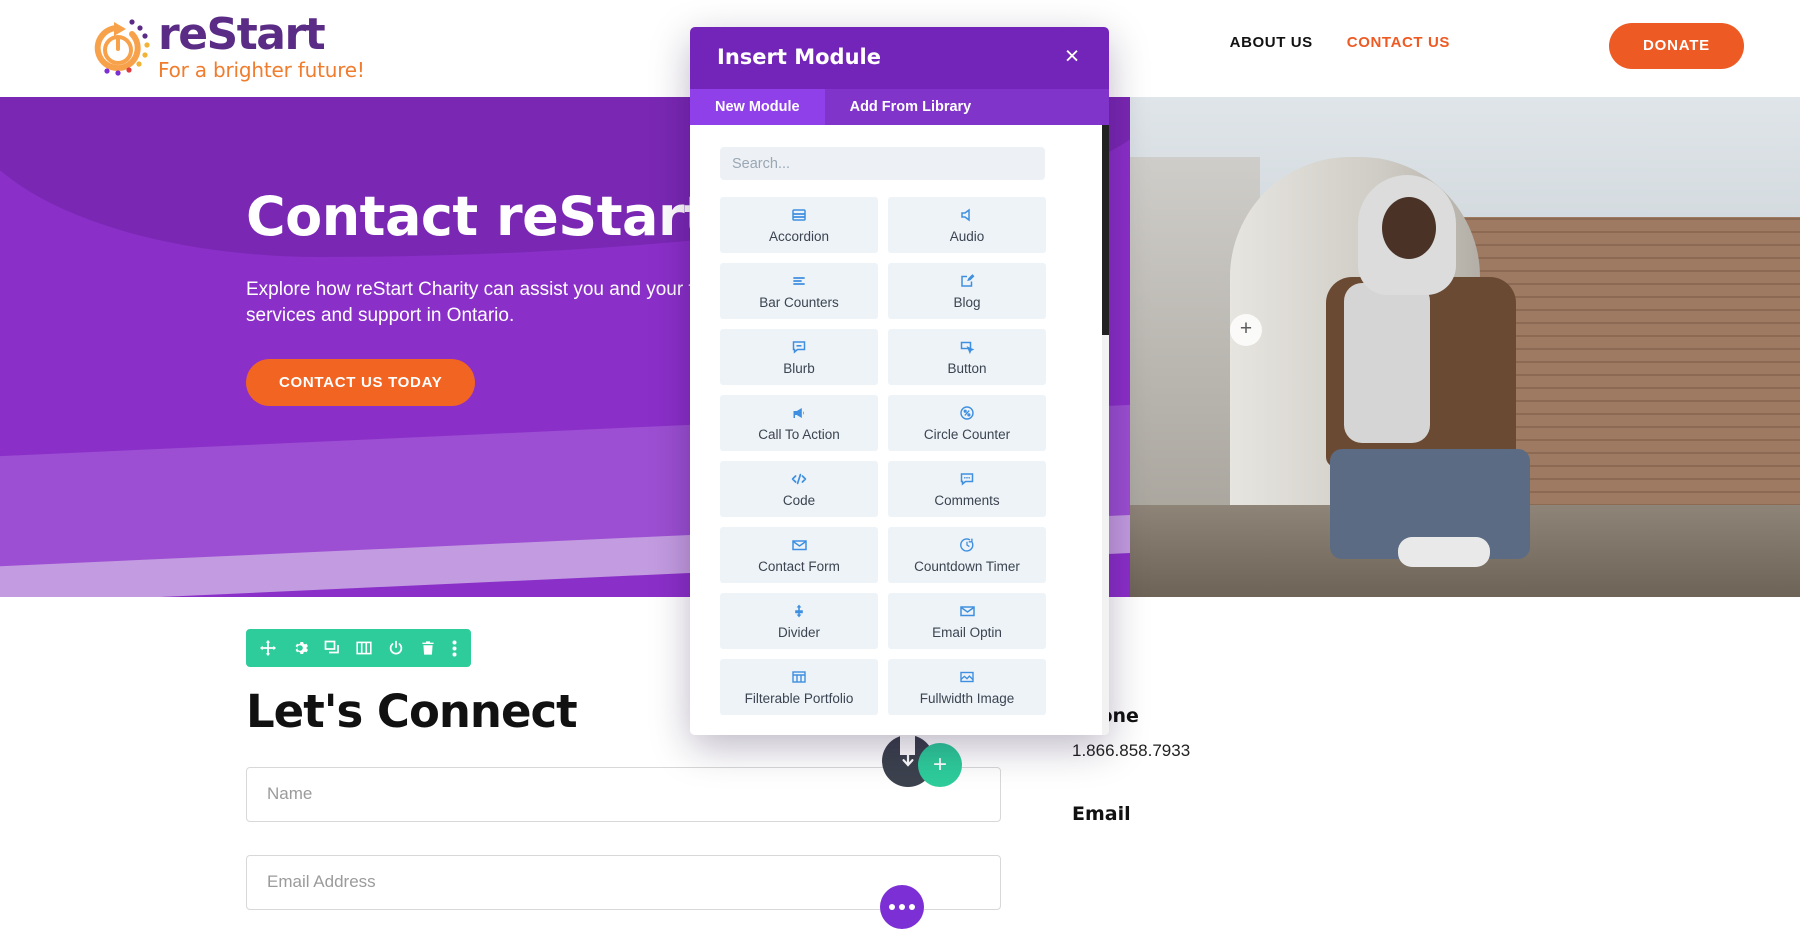  Describe the element at coordinates (967, 479) in the screenshot. I see `comments-icon` at that location.